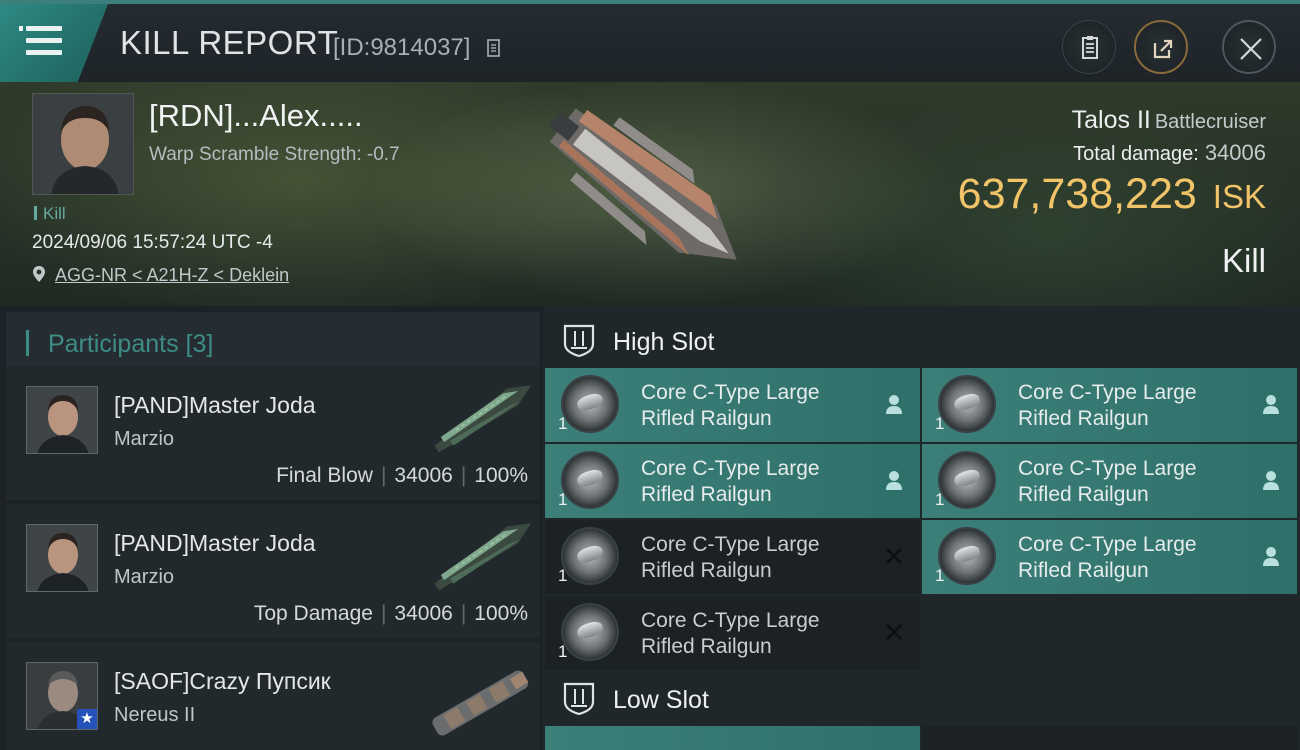  What do you see at coordinates (155, 715) in the screenshot?
I see `participant-ship: Nereus II` at bounding box center [155, 715].